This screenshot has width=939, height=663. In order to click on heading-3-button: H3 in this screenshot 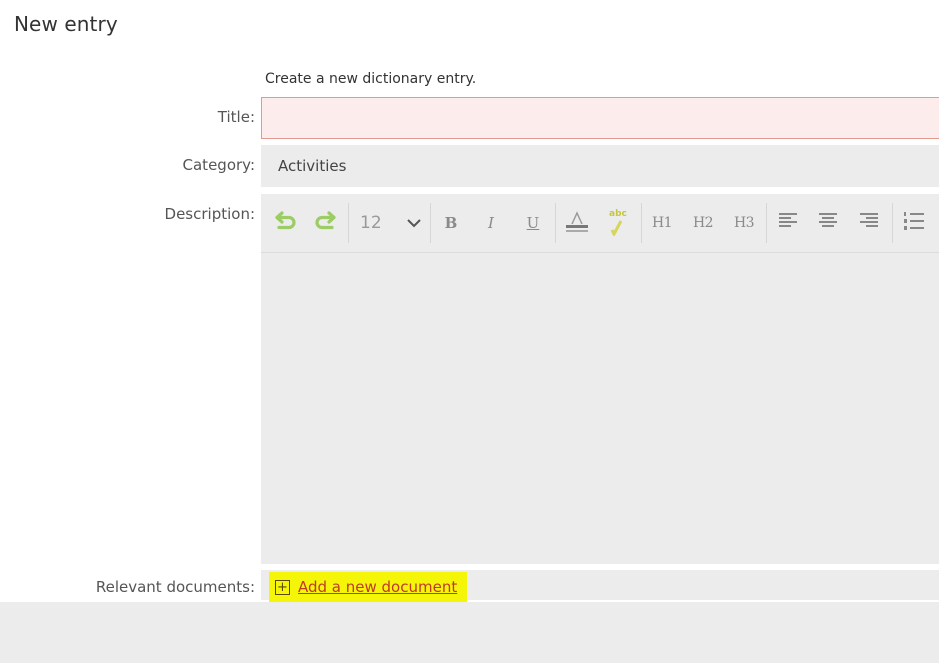, I will do `click(744, 223)`.